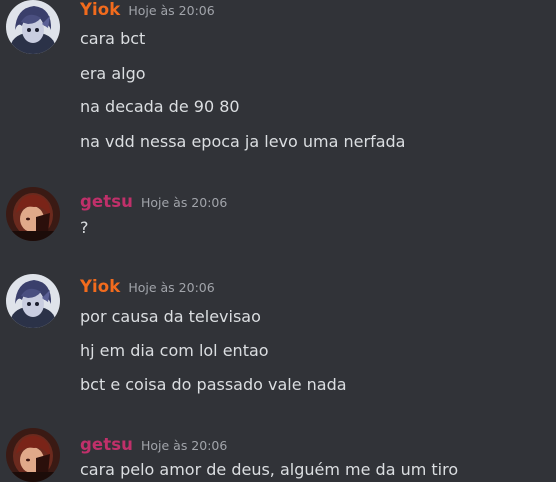  I want to click on message-line: cara bct, so click(113, 38).